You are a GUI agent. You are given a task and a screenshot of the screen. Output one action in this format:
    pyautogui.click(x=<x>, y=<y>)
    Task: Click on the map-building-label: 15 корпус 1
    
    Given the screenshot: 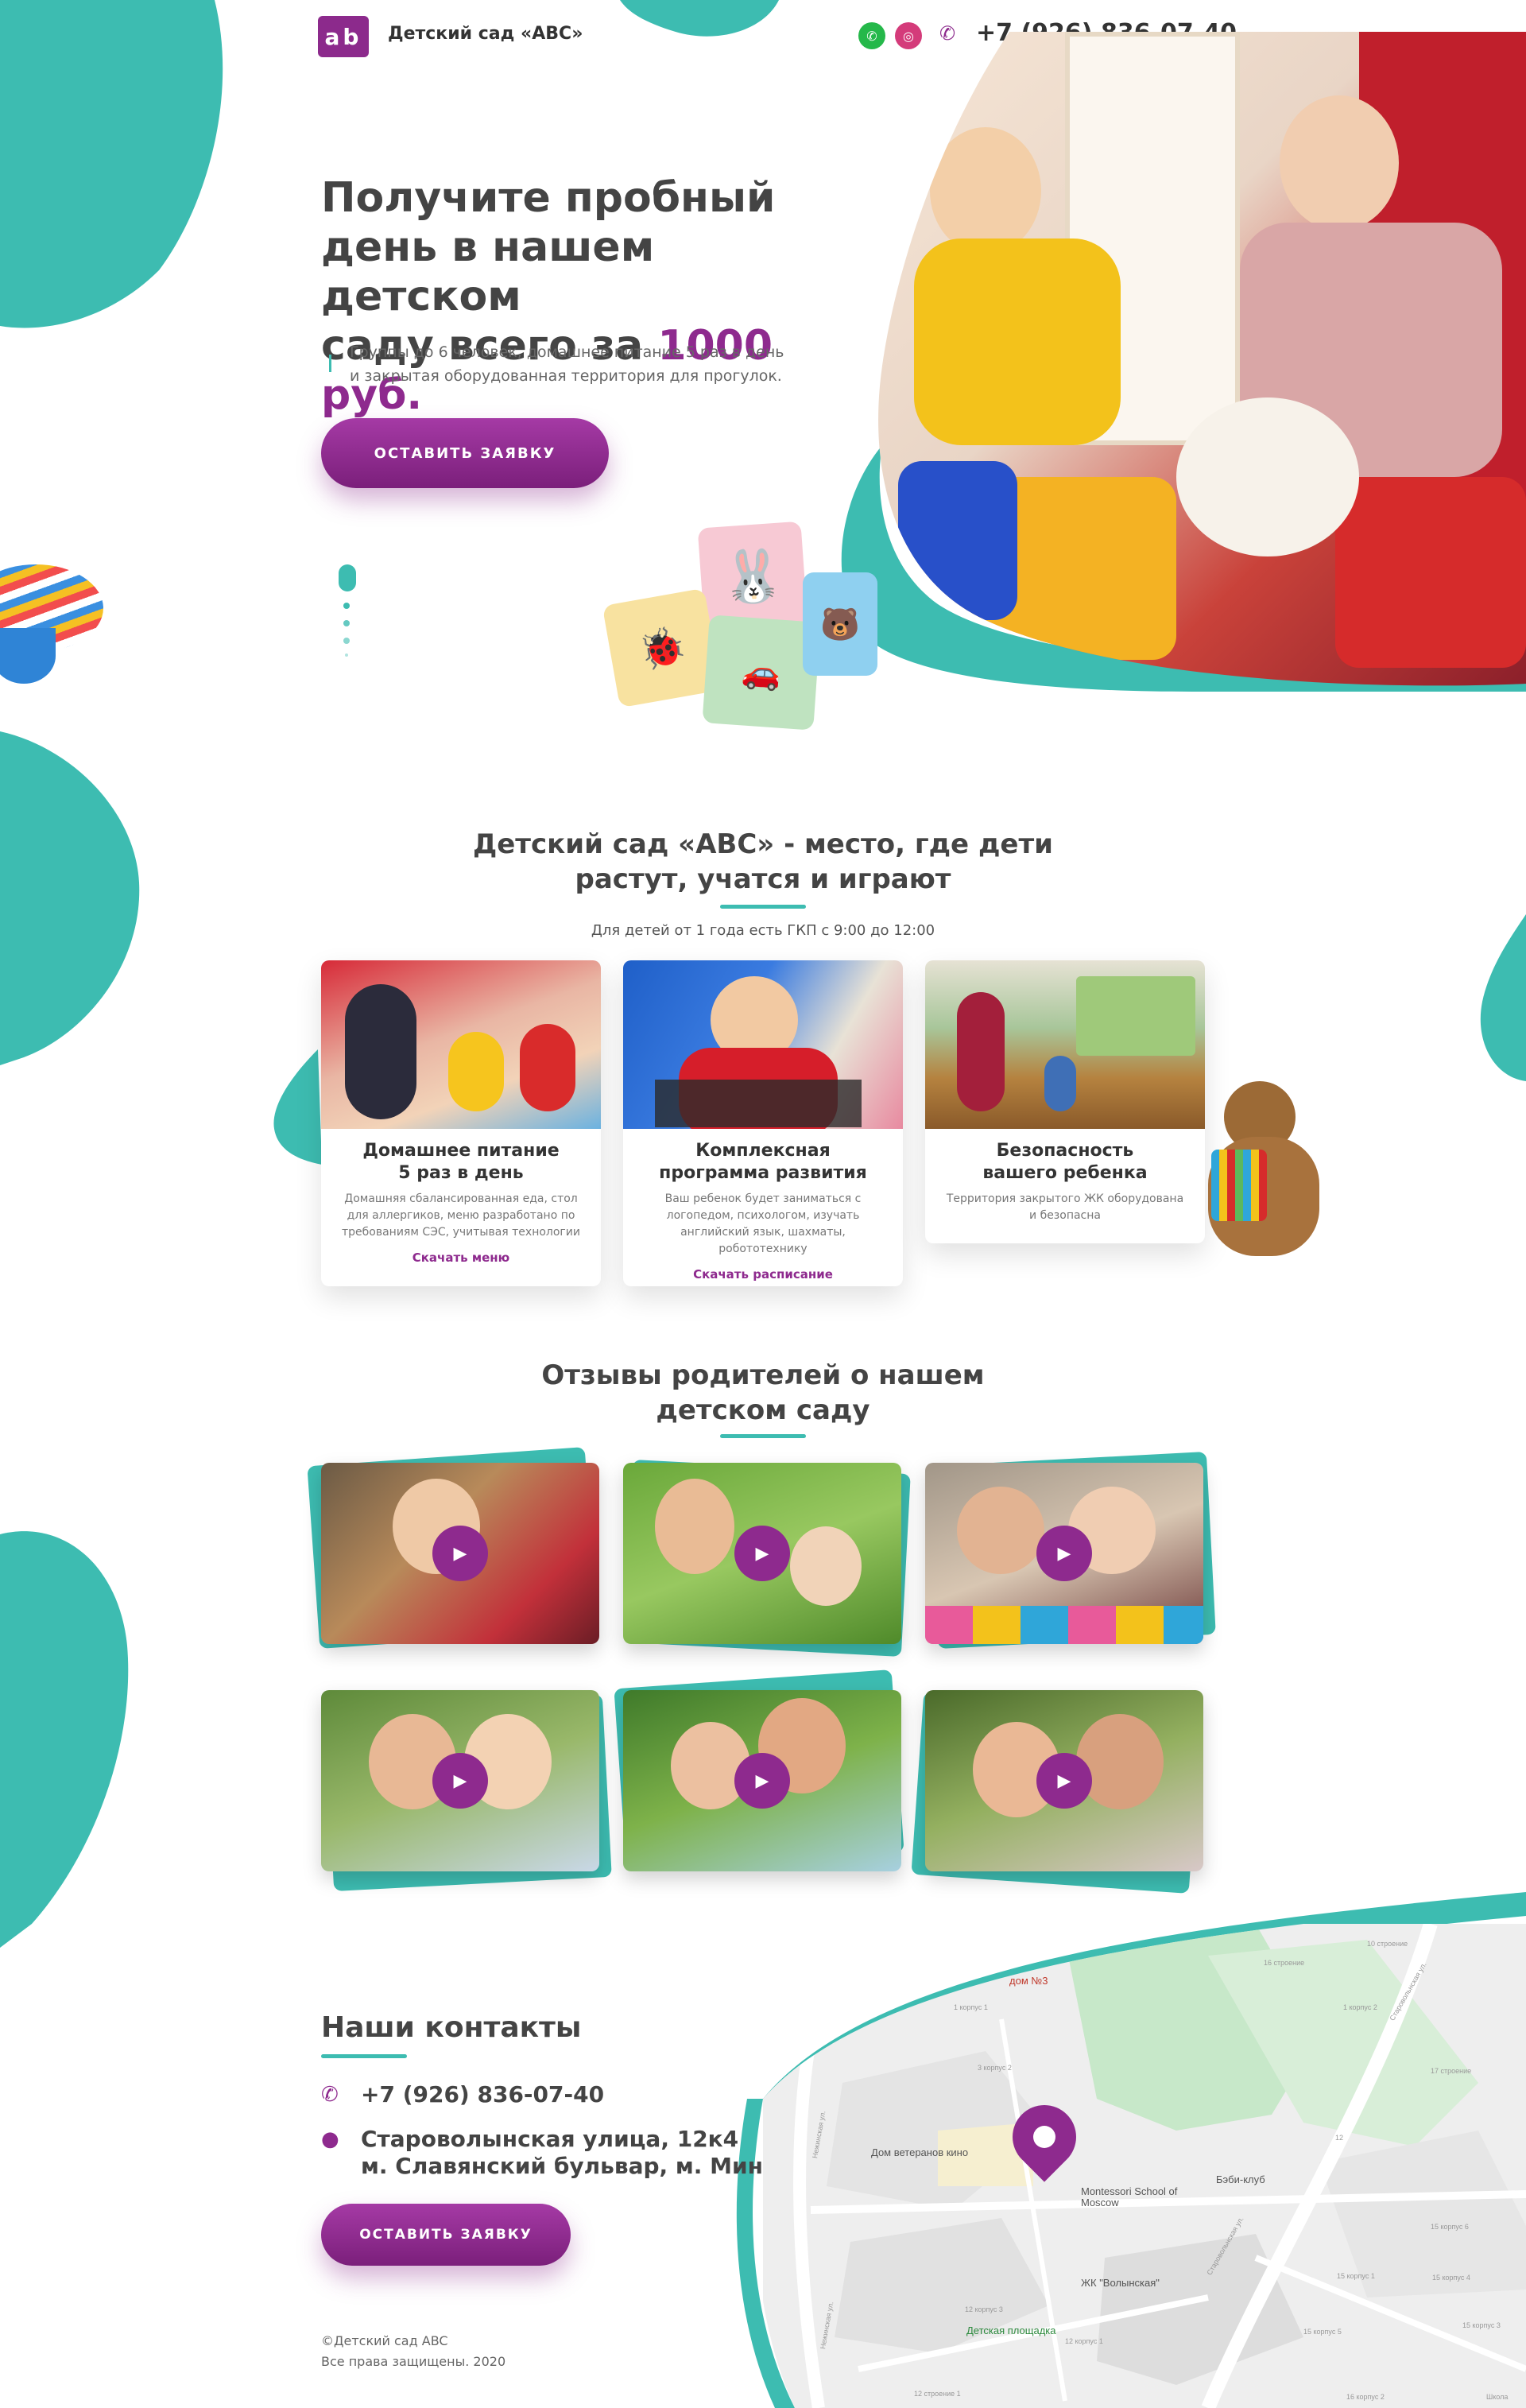 What is the action you would take?
    pyautogui.click(x=1356, y=2276)
    